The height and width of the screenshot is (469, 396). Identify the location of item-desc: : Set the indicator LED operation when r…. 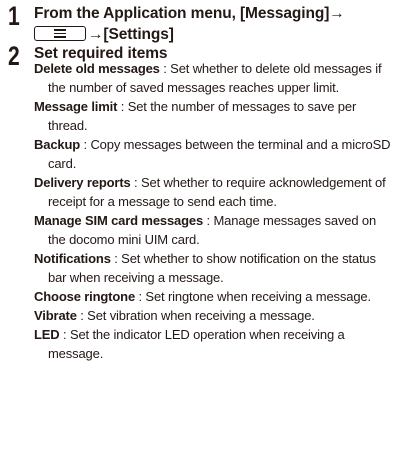
(196, 344).